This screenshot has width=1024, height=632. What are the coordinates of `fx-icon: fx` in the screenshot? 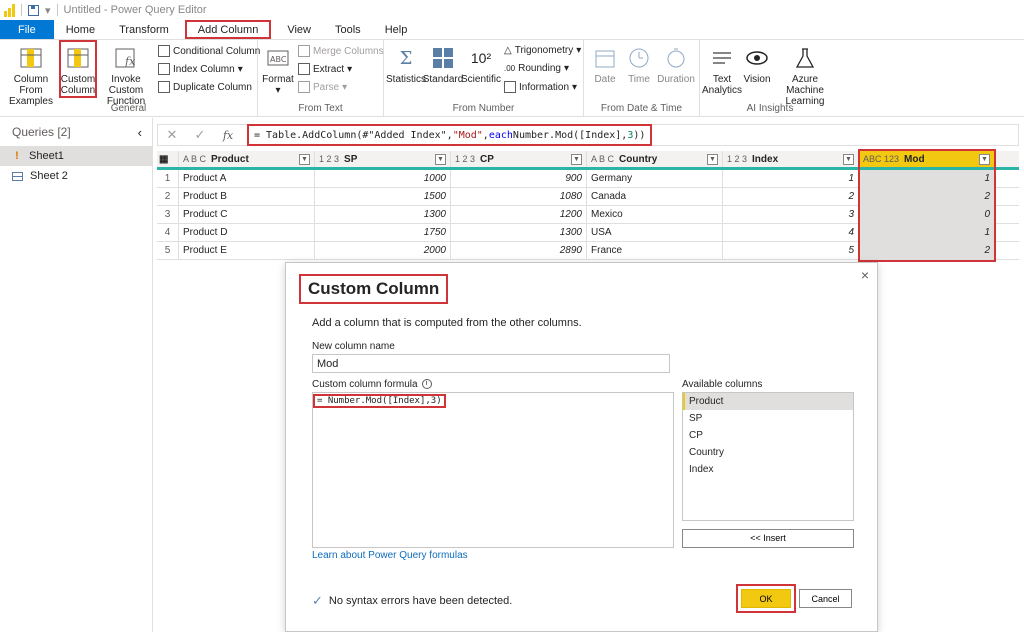 It's located at (228, 135).